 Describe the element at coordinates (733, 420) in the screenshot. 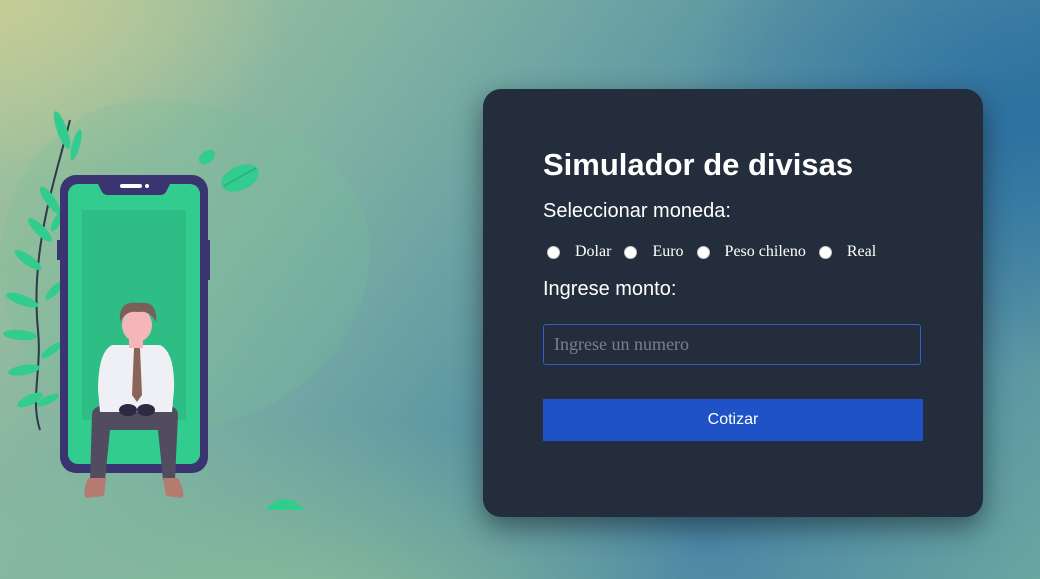

I see `cotizar-button: Cotizar` at that location.